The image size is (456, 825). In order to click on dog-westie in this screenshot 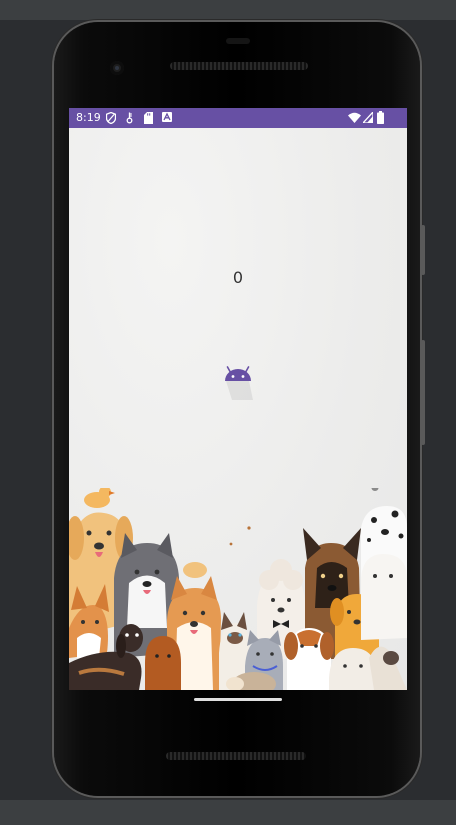, I will do `click(384, 597)`.